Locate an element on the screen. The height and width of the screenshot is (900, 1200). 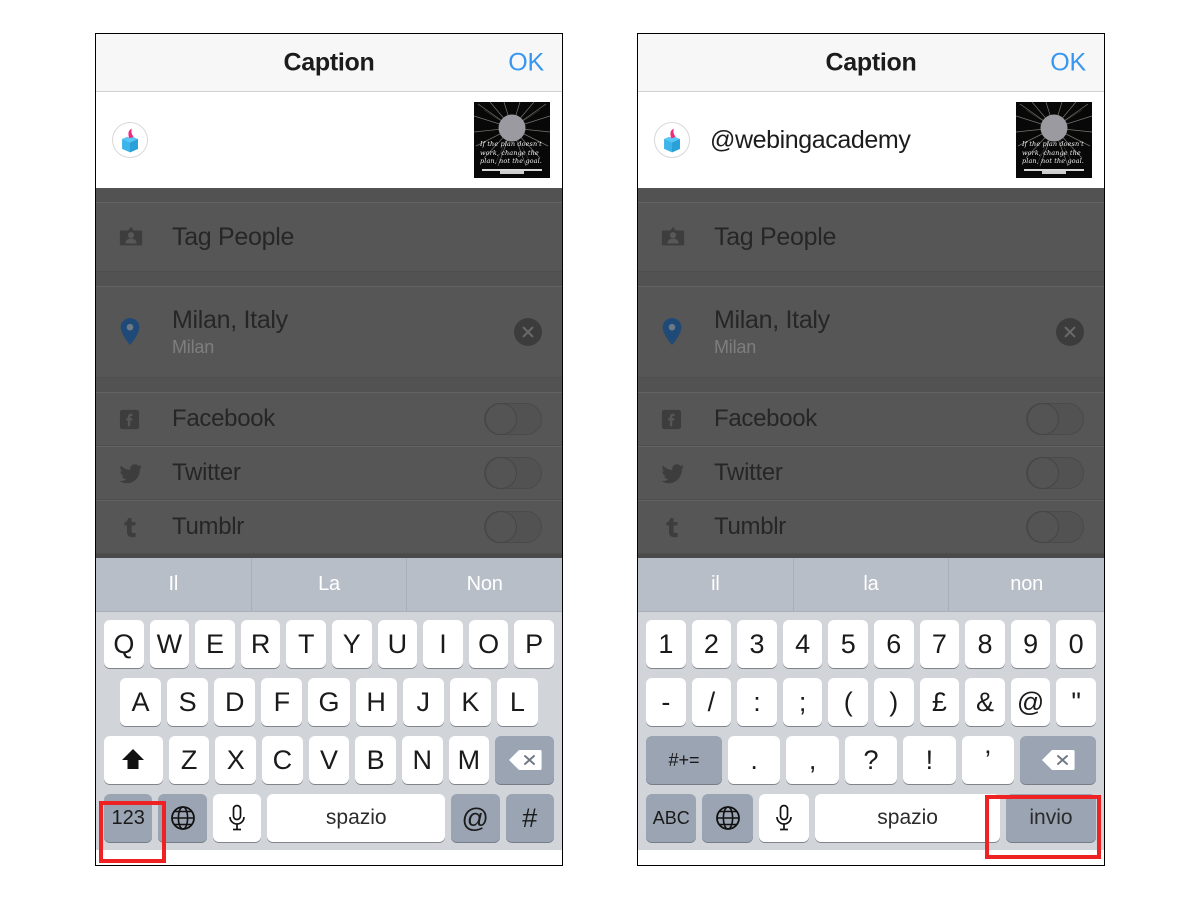
key-paren-close: ) is located at coordinates (894, 702).